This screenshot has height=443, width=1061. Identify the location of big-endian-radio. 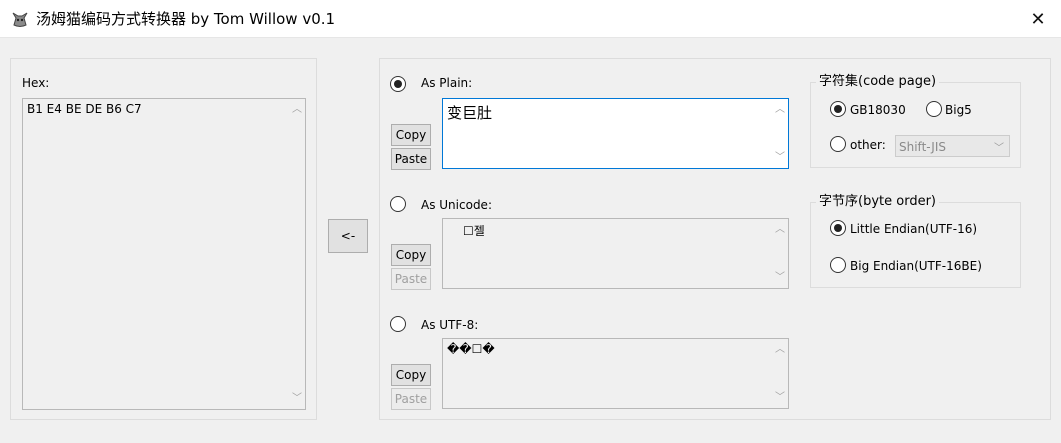
(838, 265).